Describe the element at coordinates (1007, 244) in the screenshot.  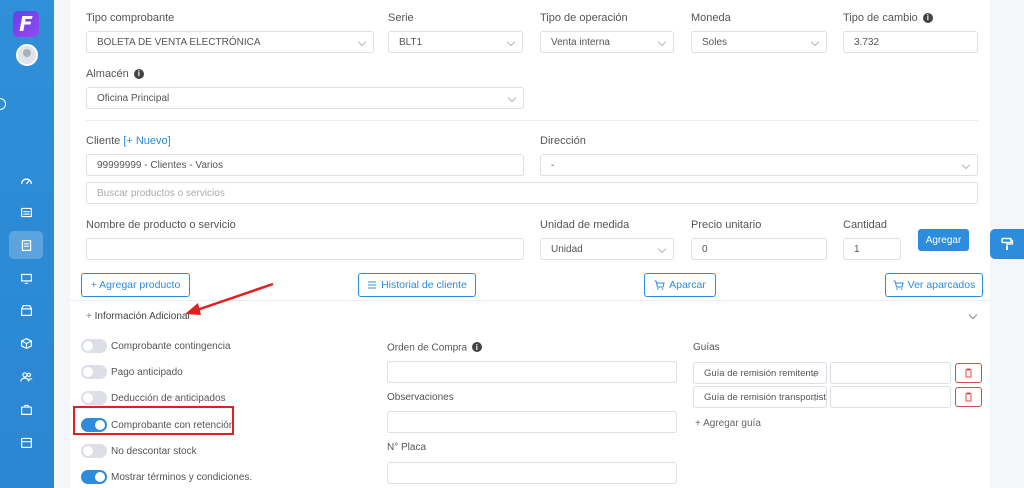
I see `theme-settings-tab` at that location.